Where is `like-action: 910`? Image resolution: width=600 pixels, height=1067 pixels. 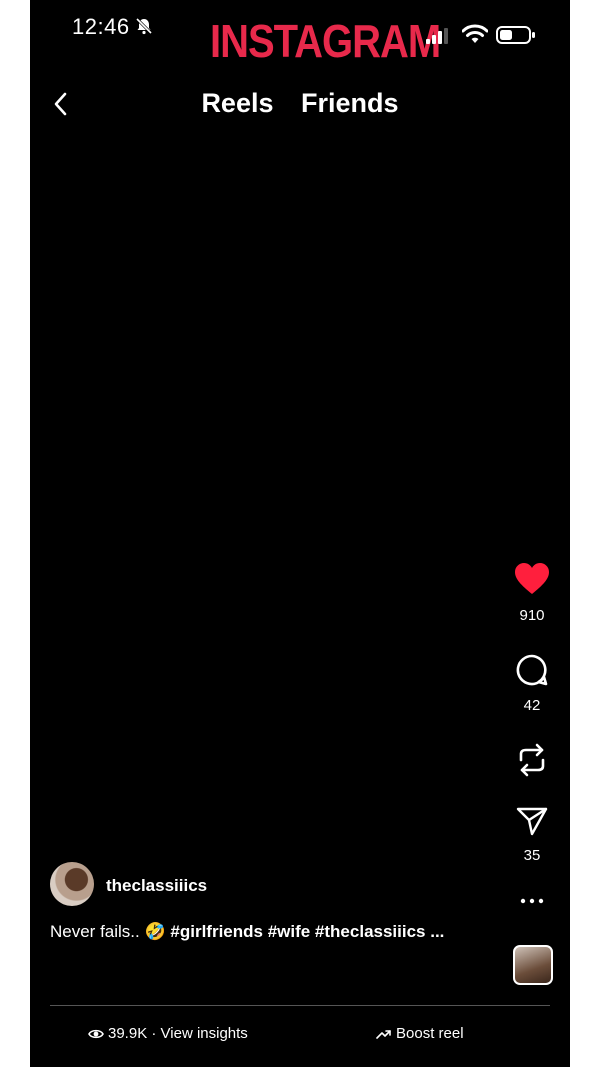
like-action: 910 is located at coordinates (532, 593).